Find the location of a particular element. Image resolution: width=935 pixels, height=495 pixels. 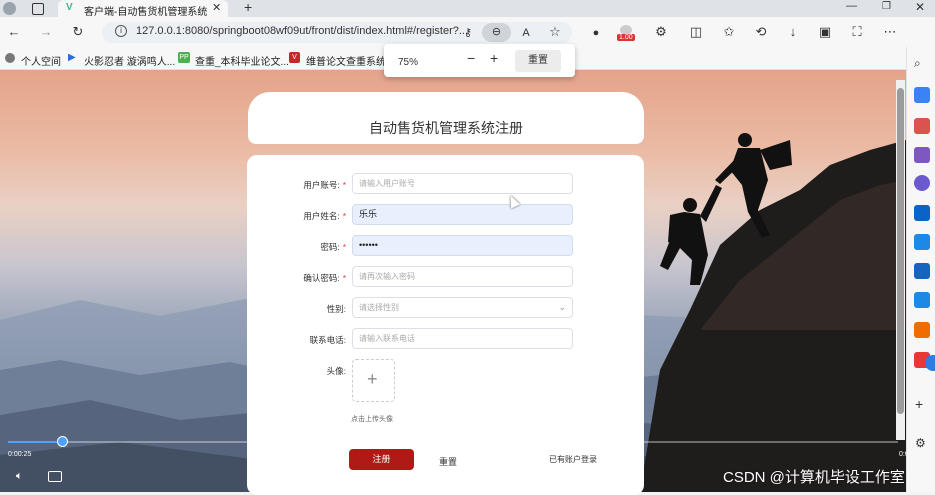

label-password-text: 密码: is located at coordinates (330, 247).